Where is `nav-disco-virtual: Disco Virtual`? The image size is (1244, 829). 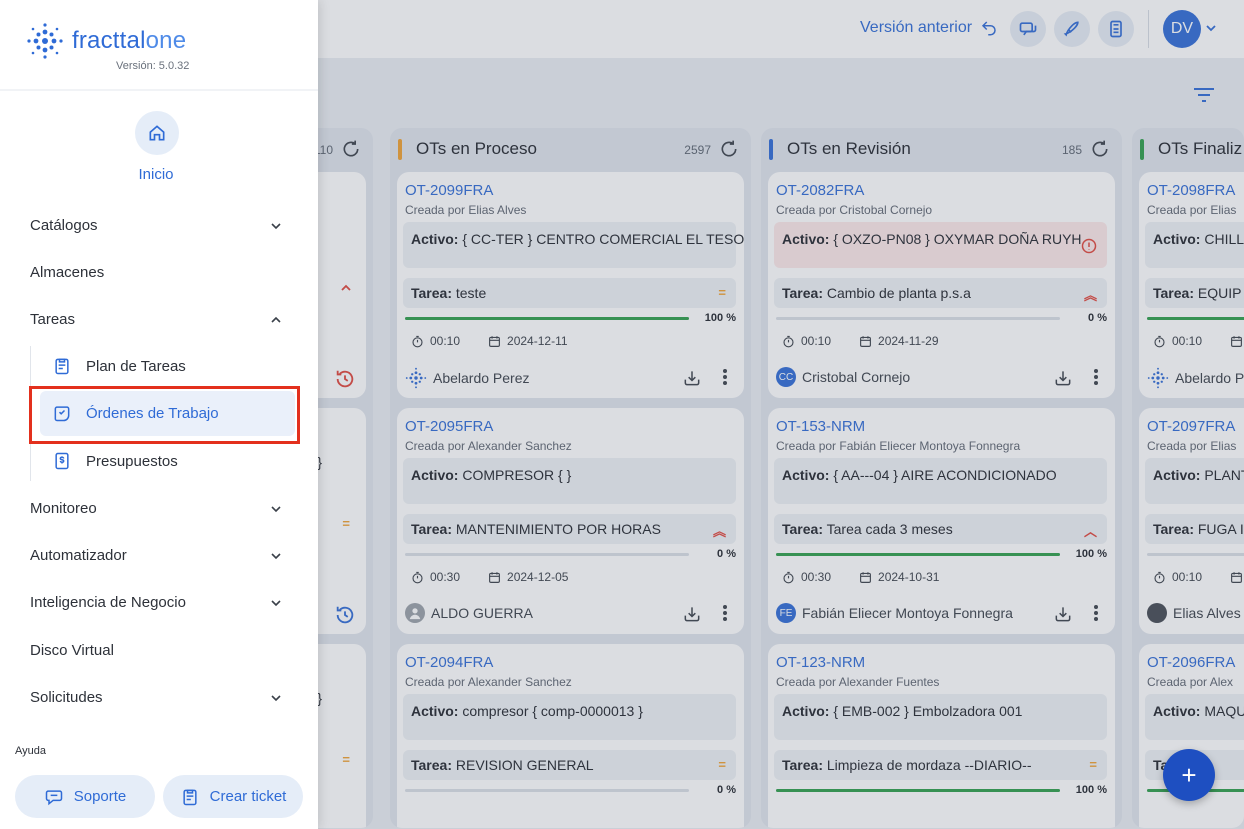 nav-disco-virtual: Disco Virtual is located at coordinates (159, 650).